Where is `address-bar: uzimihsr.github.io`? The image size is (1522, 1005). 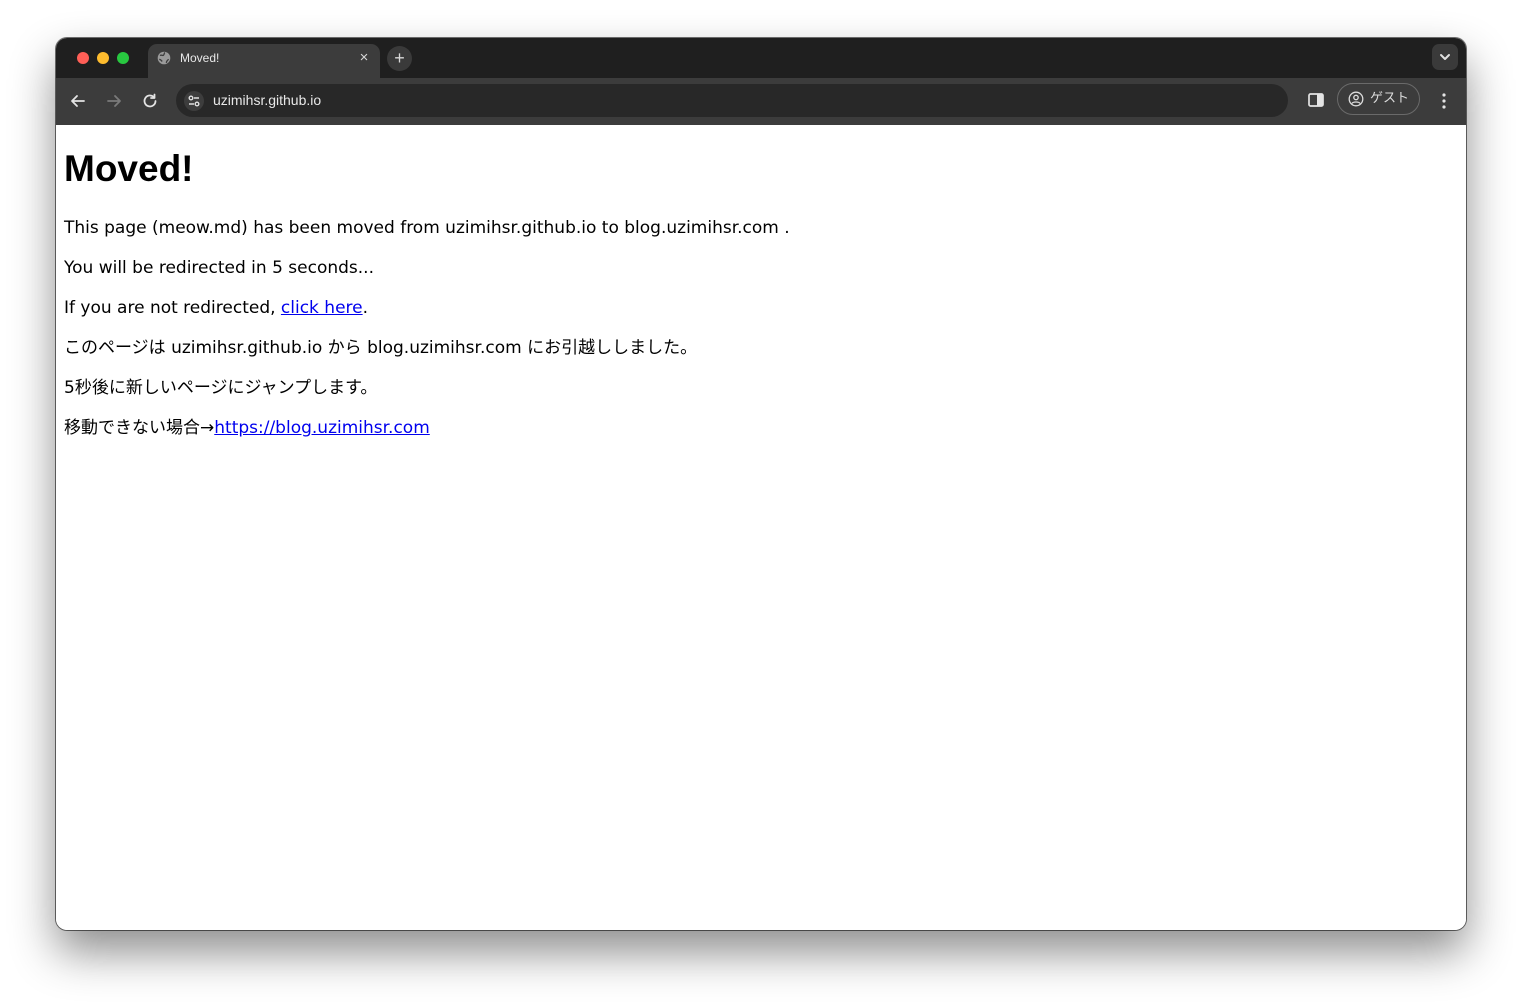
address-bar: uzimihsr.github.io is located at coordinates (732, 100).